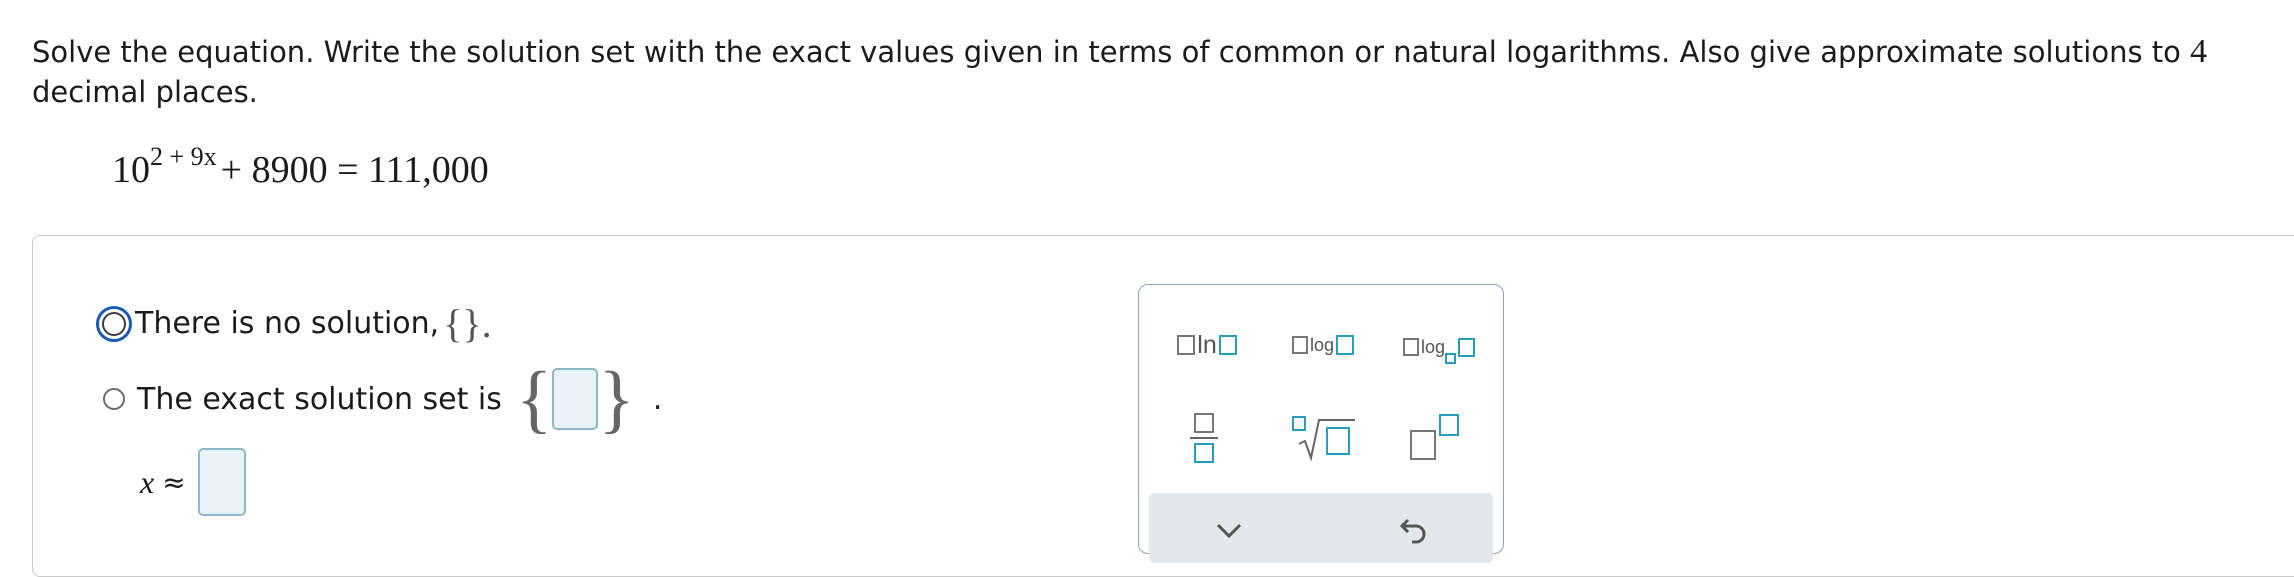  I want to click on option-no-solution: There is no solution, {}., so click(294, 323).